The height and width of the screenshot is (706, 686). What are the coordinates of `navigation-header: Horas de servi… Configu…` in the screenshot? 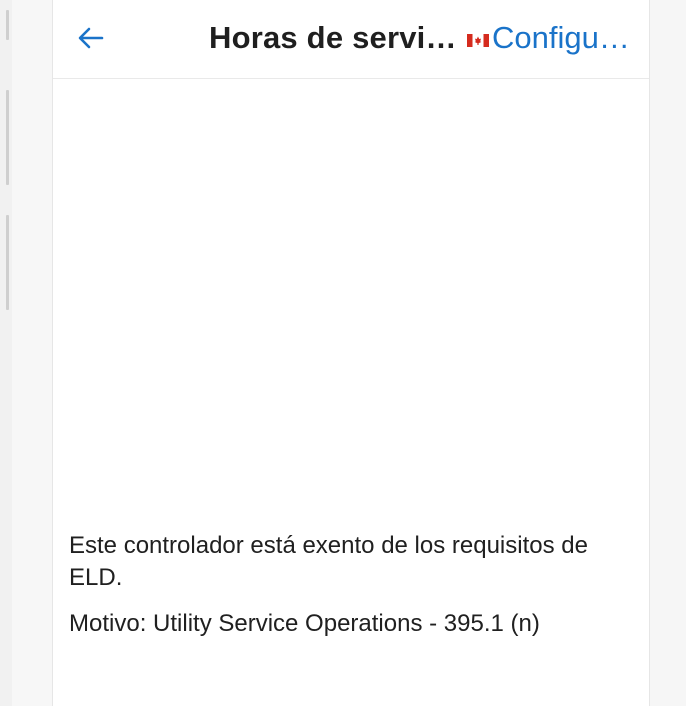 It's located at (351, 39).